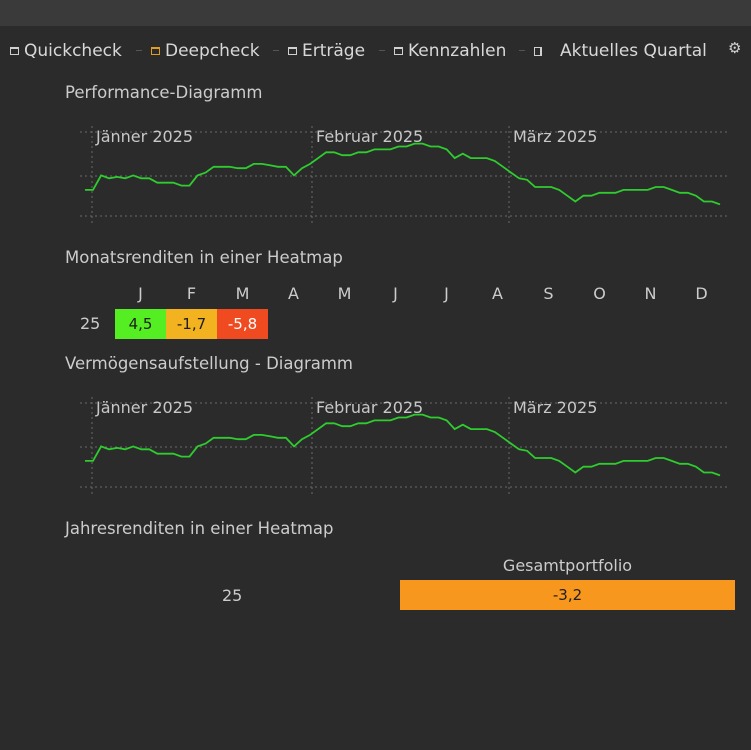 The height and width of the screenshot is (750, 751). Describe the element at coordinates (567, 595) in the screenshot. I see `portfolio-return-cell: -3,2` at that location.